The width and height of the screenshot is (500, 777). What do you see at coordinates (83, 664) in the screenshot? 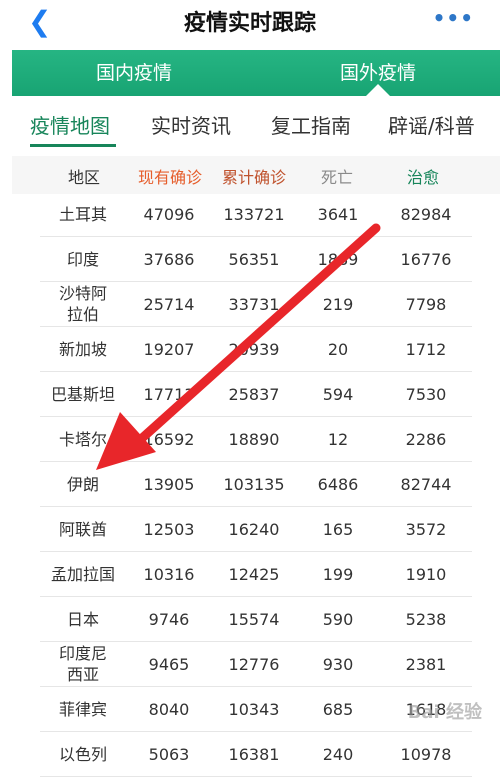
I see `region-cell: 印度尼西亚` at bounding box center [83, 664].